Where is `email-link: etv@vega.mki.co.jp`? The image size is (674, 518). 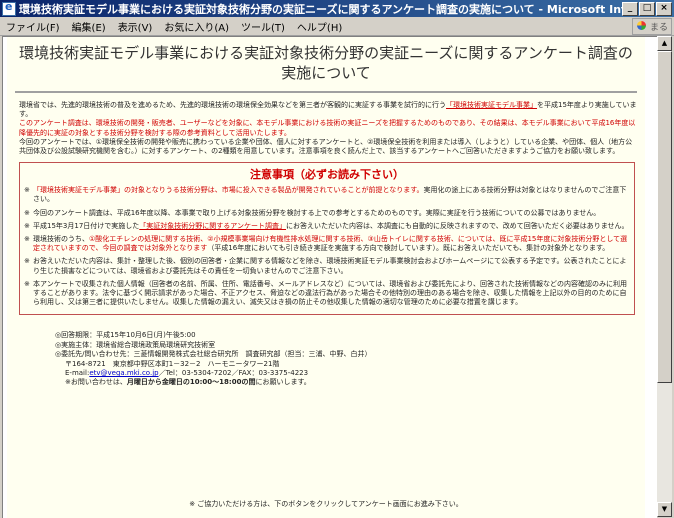 email-link: etv@vega.mki.co.jp is located at coordinates (123, 373).